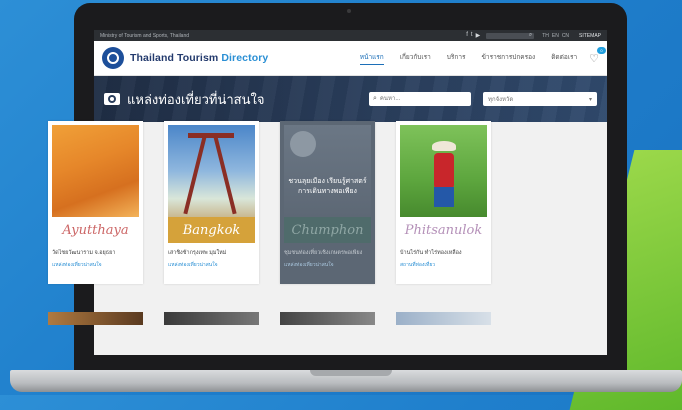 The height and width of the screenshot is (410, 682). I want to click on card-caption: ชุมชนท่องเที่ยวเชิงเกษตรพอเพียง, so click(323, 253).